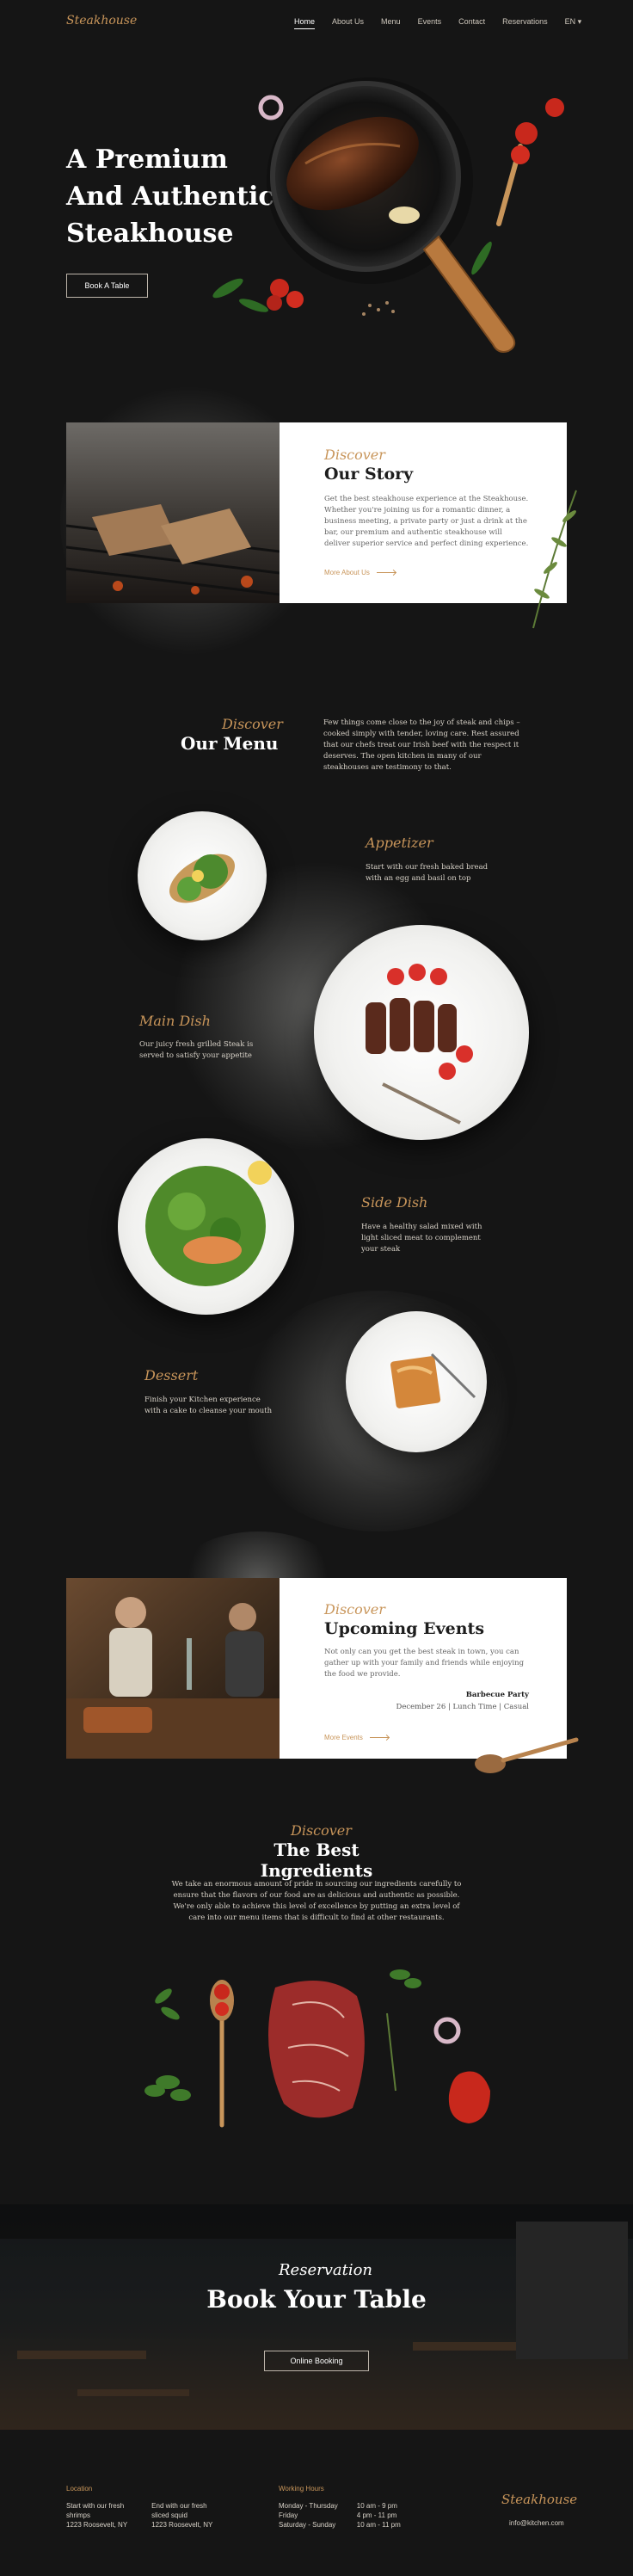  What do you see at coordinates (525, 23) in the screenshot?
I see `nav-reservations: Reservations` at bounding box center [525, 23].